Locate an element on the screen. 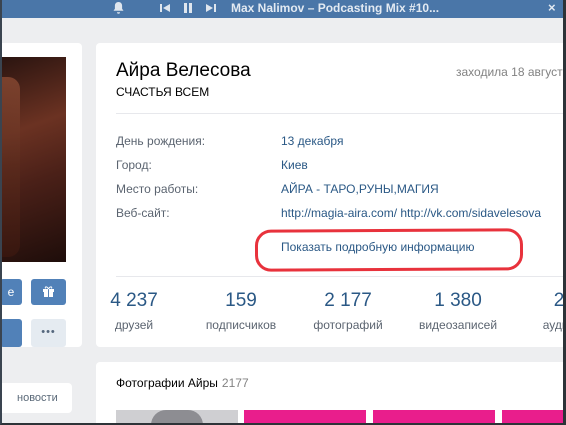 This screenshot has width=566, height=425. audio-player-bar: Max Nalimov – Podcasting Mix #10... × is located at coordinates (283, 9).